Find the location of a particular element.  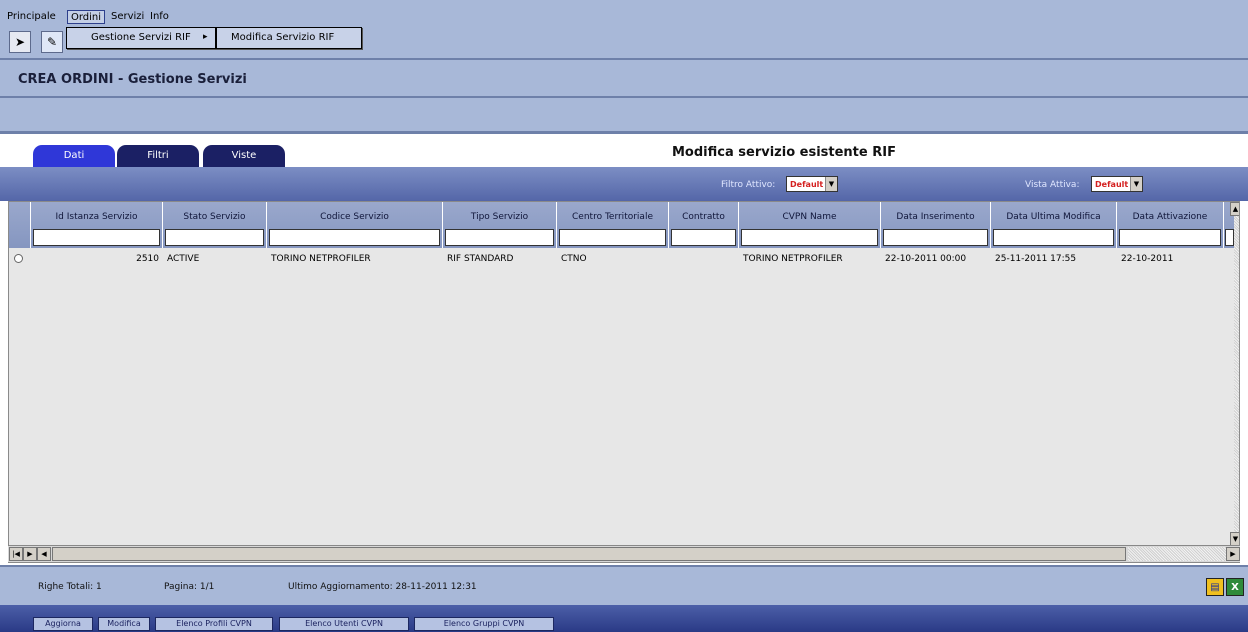

col-label: Data Attivazione is located at coordinates (1170, 217).